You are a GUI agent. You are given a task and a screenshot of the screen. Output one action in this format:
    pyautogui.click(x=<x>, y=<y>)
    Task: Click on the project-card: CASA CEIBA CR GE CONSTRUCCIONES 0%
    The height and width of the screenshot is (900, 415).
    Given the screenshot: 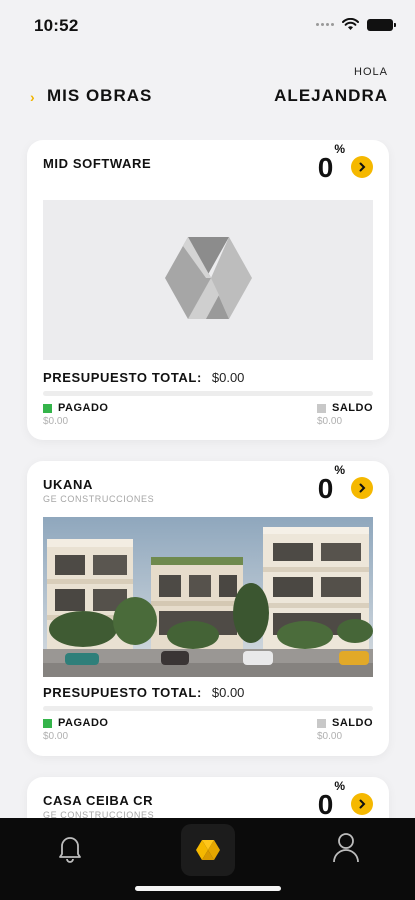 What is the action you would take?
    pyautogui.click(x=208, y=797)
    